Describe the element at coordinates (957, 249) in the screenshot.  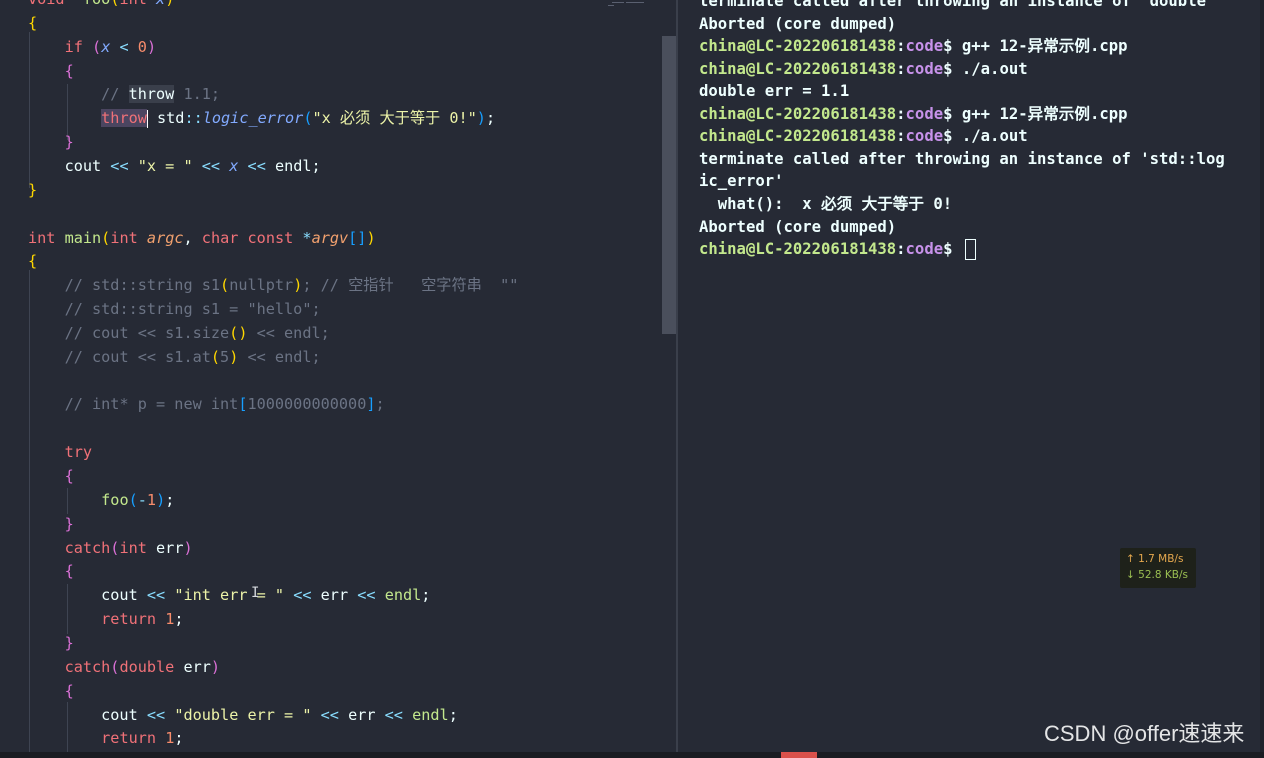
I see `prompt-command` at that location.